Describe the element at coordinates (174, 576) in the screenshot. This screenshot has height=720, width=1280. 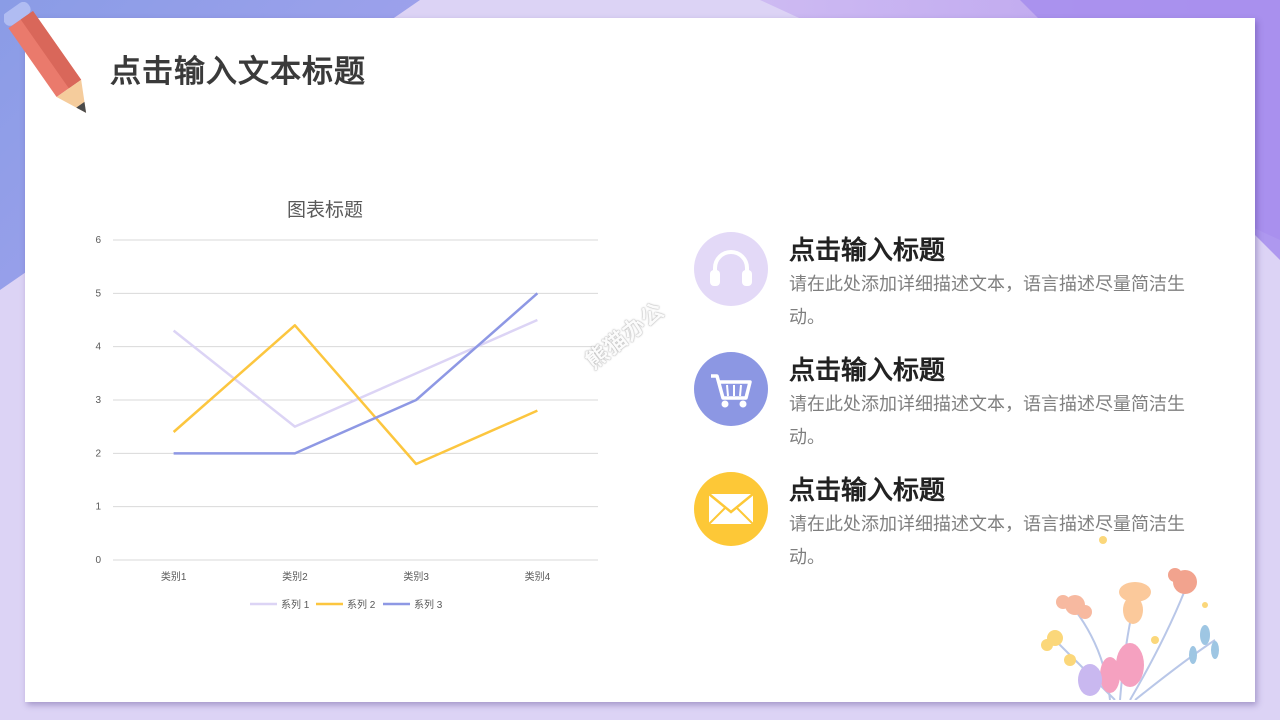
I see `x-tick-label: 类别1` at that location.